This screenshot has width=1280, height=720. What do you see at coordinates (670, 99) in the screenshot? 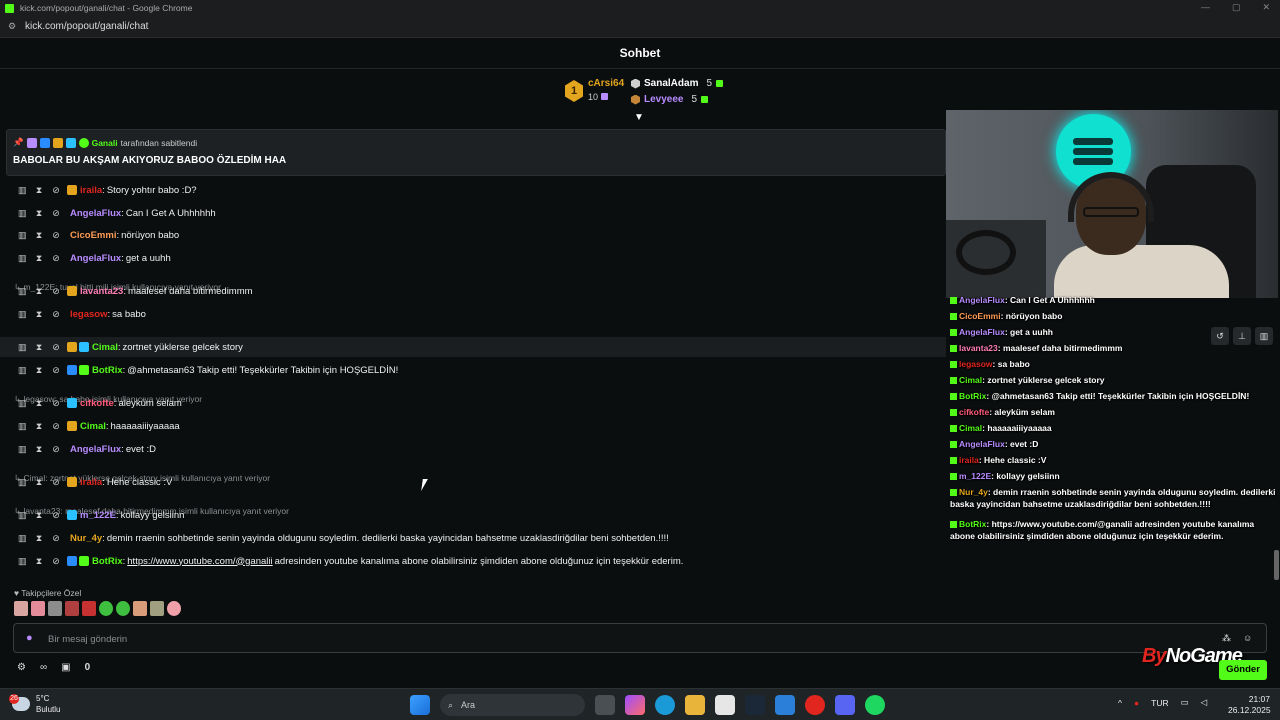
I see `leaderboard-entry: Levyeee 5` at bounding box center [670, 99].